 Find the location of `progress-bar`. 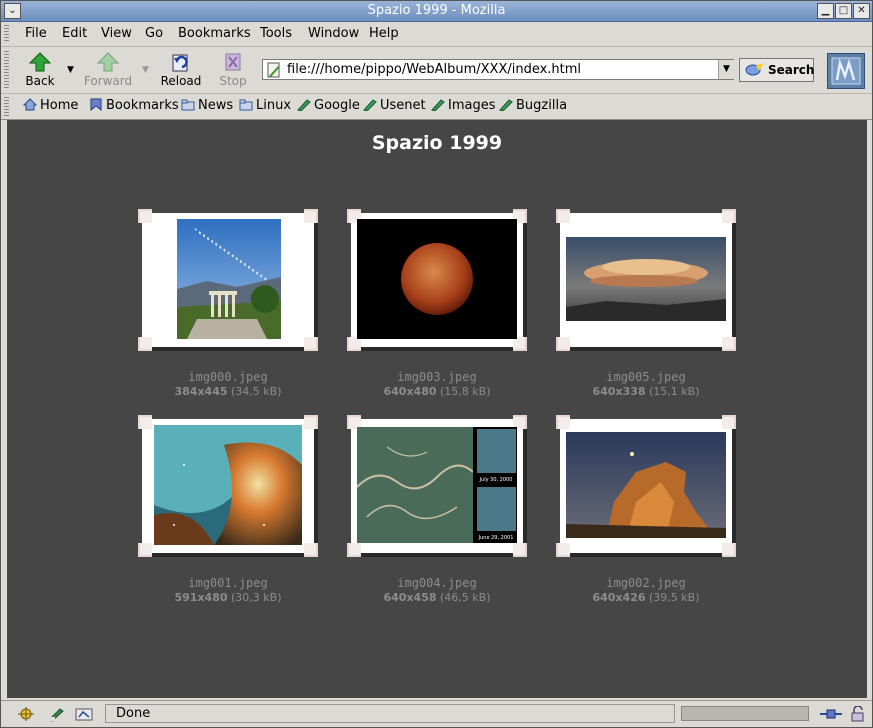

progress-bar is located at coordinates (745, 713).